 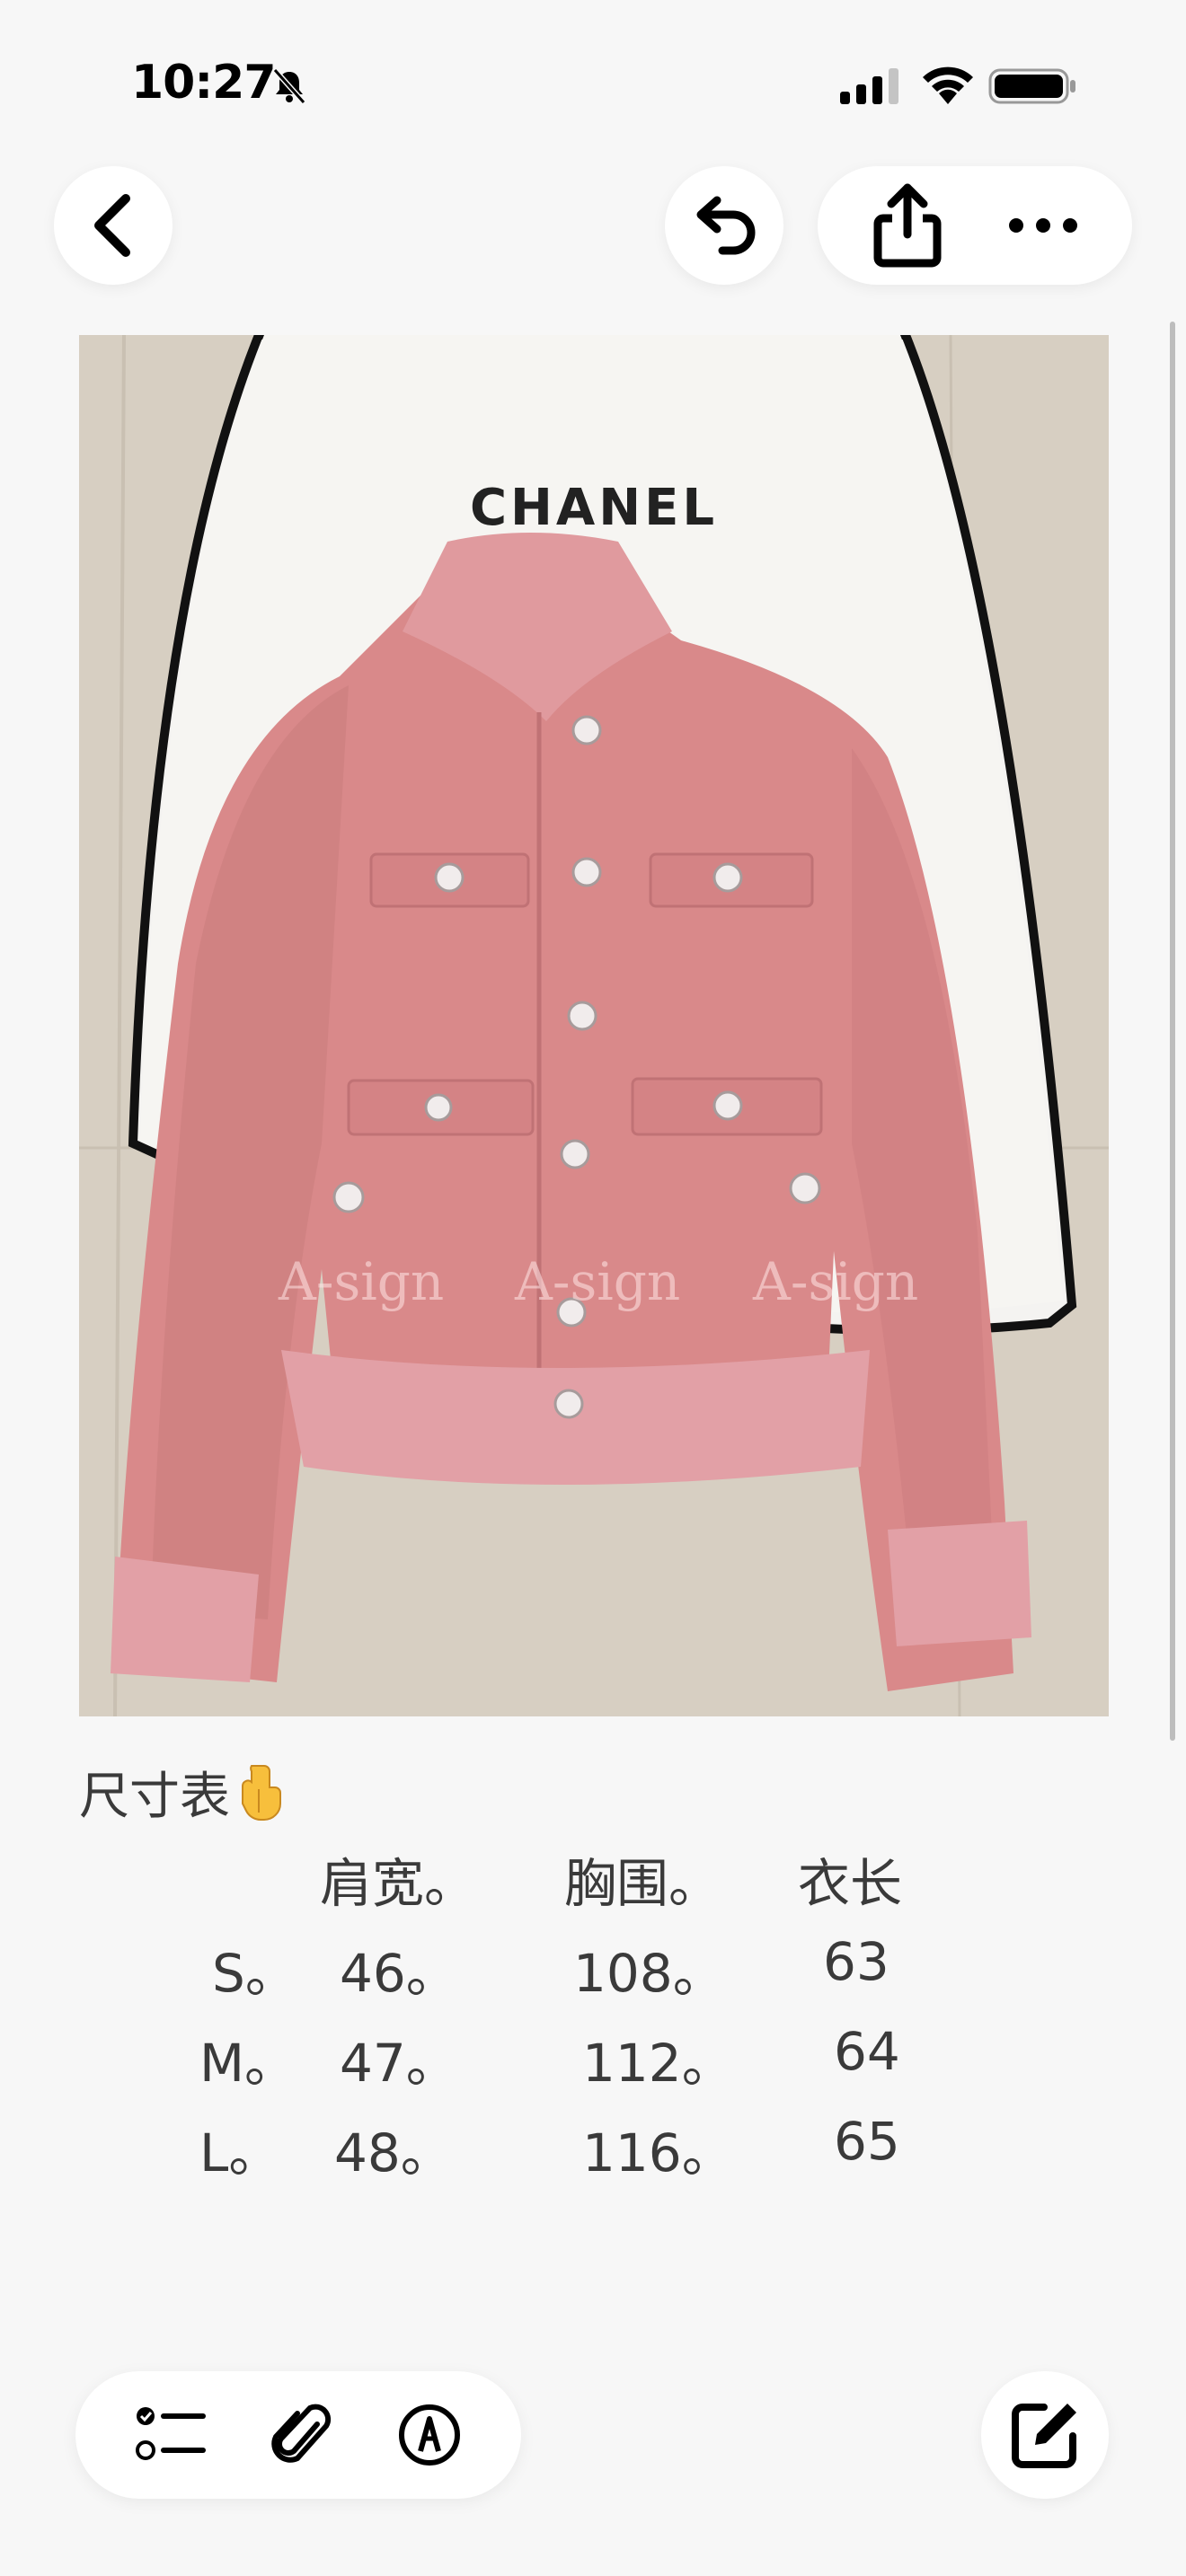 I want to click on actions-pill, so click(x=975, y=225).